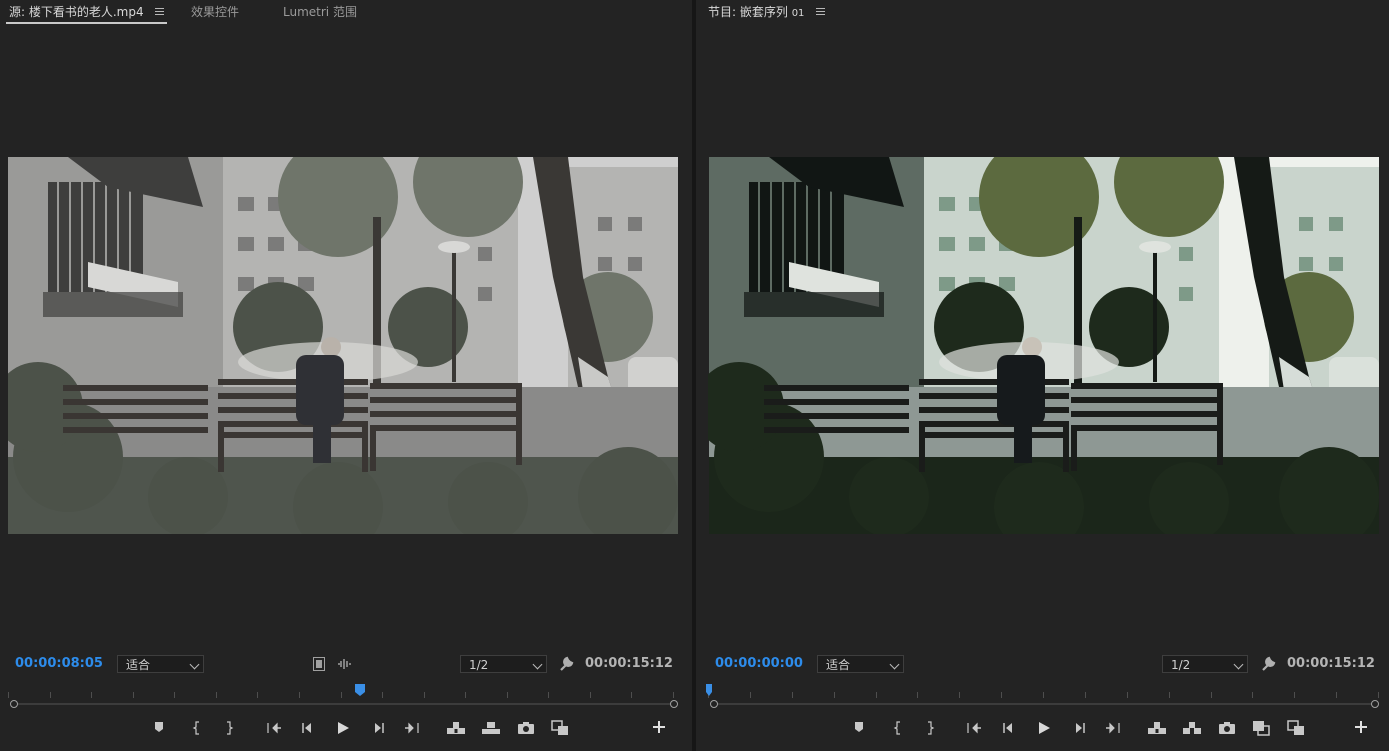 The height and width of the screenshot is (751, 1389). I want to click on source-zoom-scrollbar, so click(344, 704).